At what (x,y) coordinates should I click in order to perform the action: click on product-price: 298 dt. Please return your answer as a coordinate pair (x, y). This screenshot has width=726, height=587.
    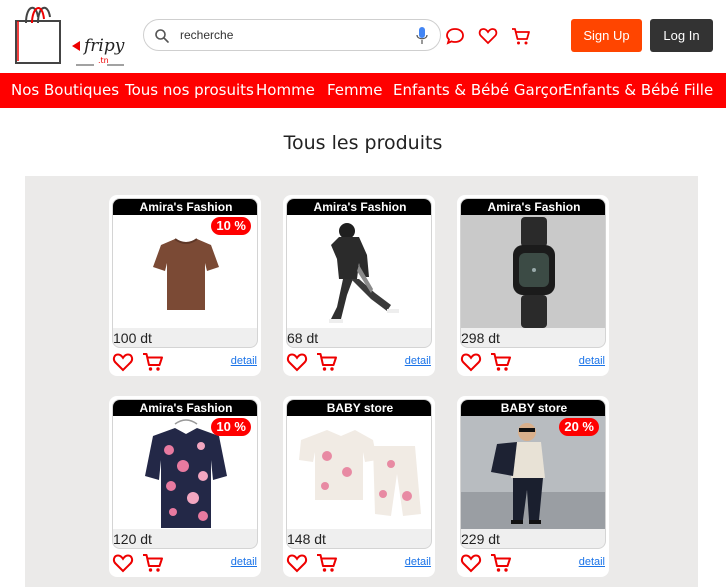
    Looking at the image, I should click on (480, 338).